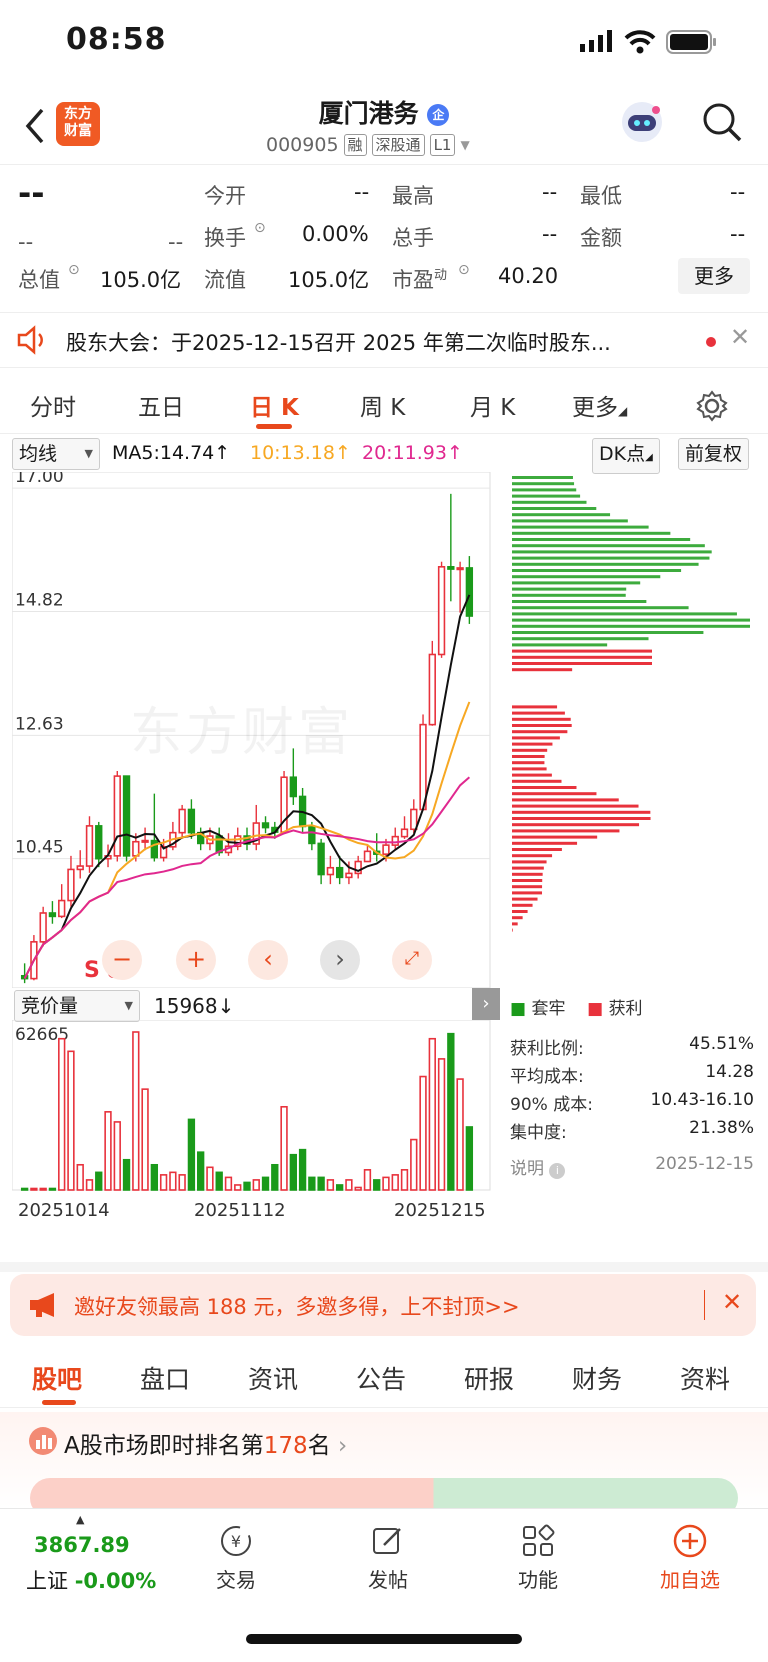  I want to click on tab-finance: 财务, so click(597, 1378).